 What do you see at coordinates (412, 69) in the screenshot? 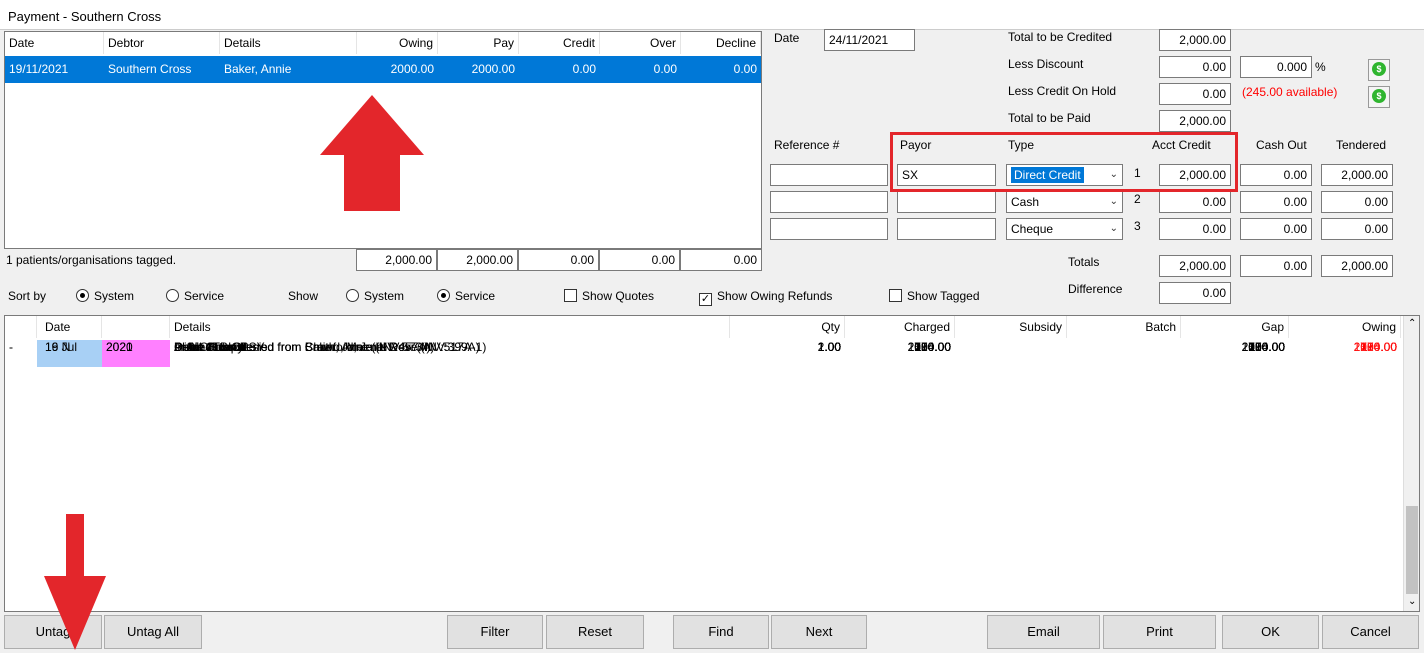
I see `debtor-owing: 2000.00` at bounding box center [412, 69].